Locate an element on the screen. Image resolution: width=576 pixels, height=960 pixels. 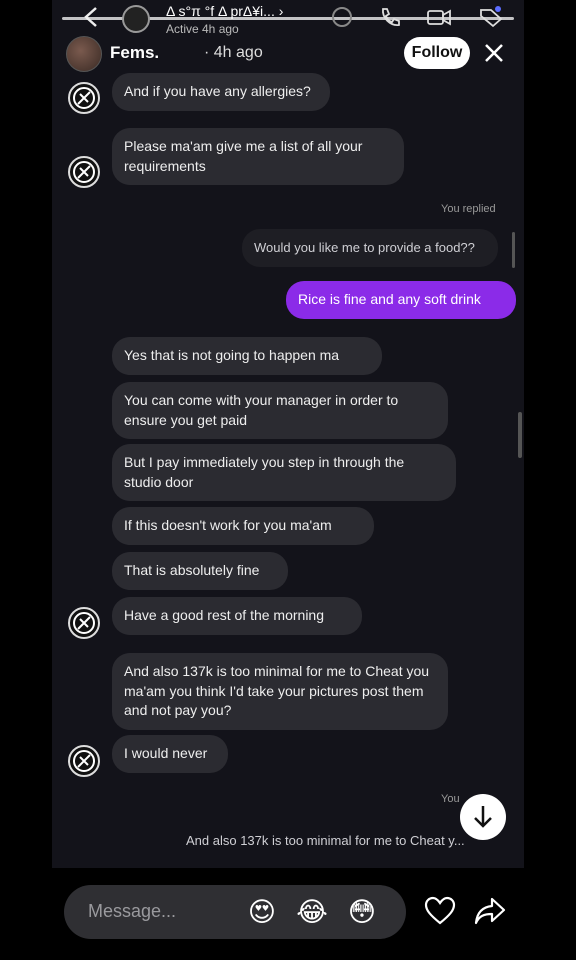
phone-icon is located at coordinates (390, 17).